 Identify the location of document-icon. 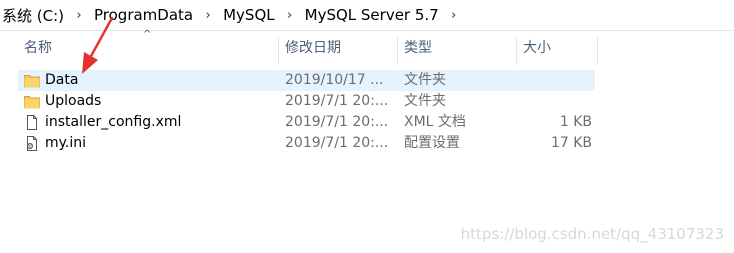
(32, 122).